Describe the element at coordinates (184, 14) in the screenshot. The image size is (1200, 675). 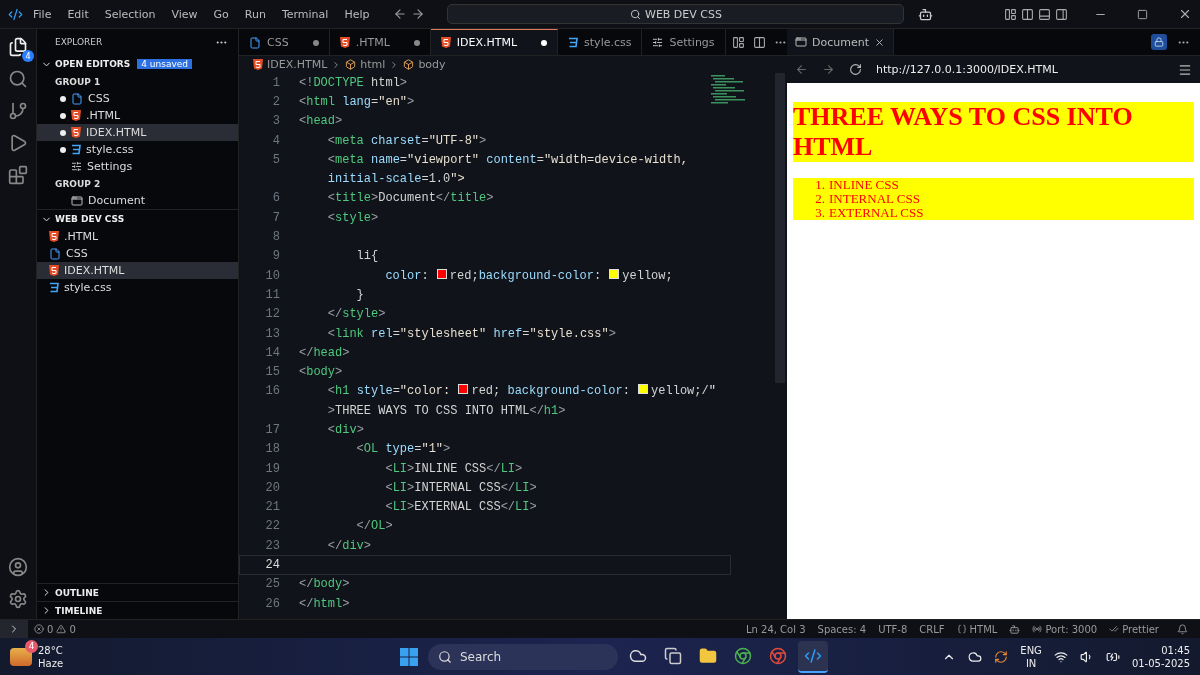
I see `menu-item: View` at that location.